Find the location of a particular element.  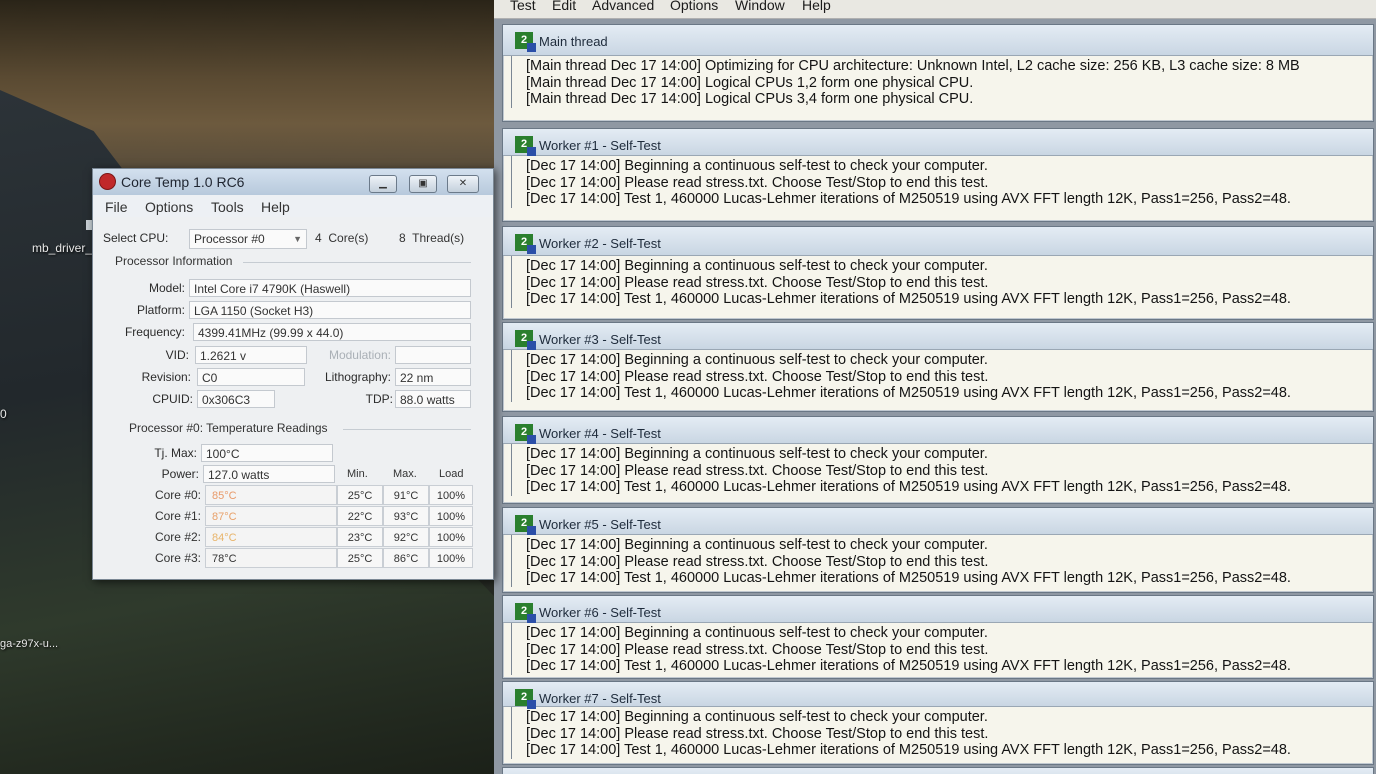

vid-label: VID: is located at coordinates (177, 355).